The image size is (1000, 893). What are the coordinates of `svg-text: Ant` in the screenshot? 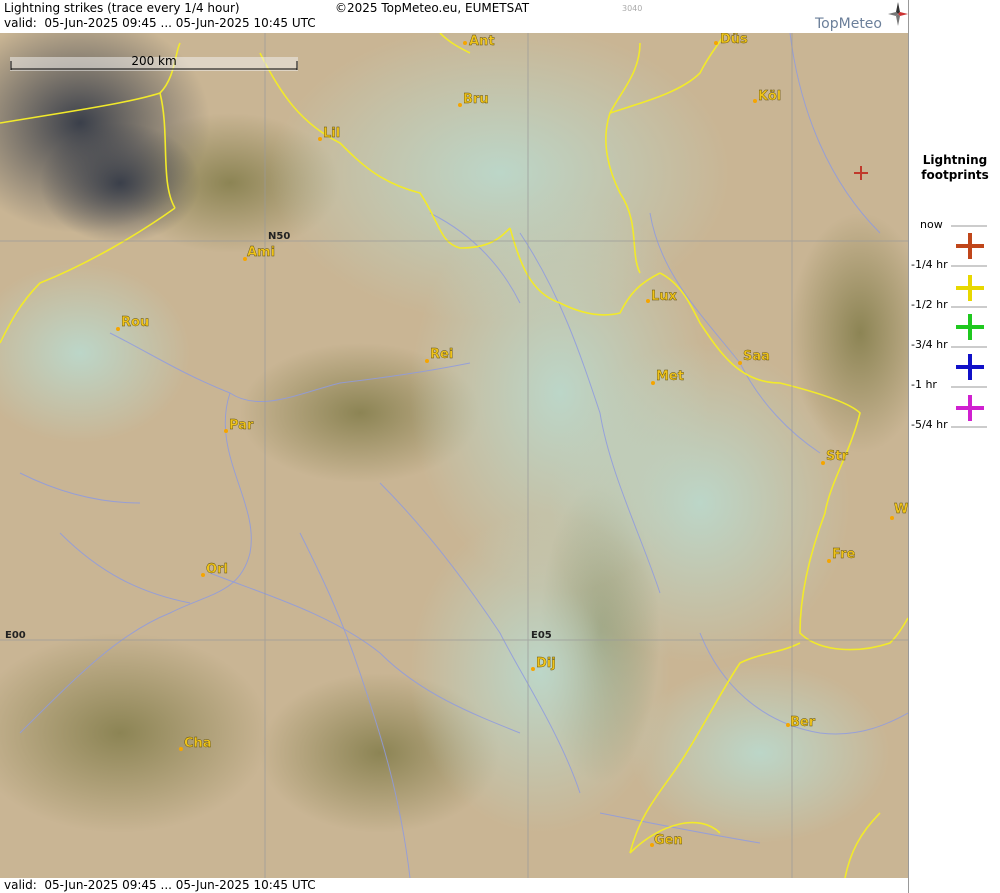 It's located at (482, 41).